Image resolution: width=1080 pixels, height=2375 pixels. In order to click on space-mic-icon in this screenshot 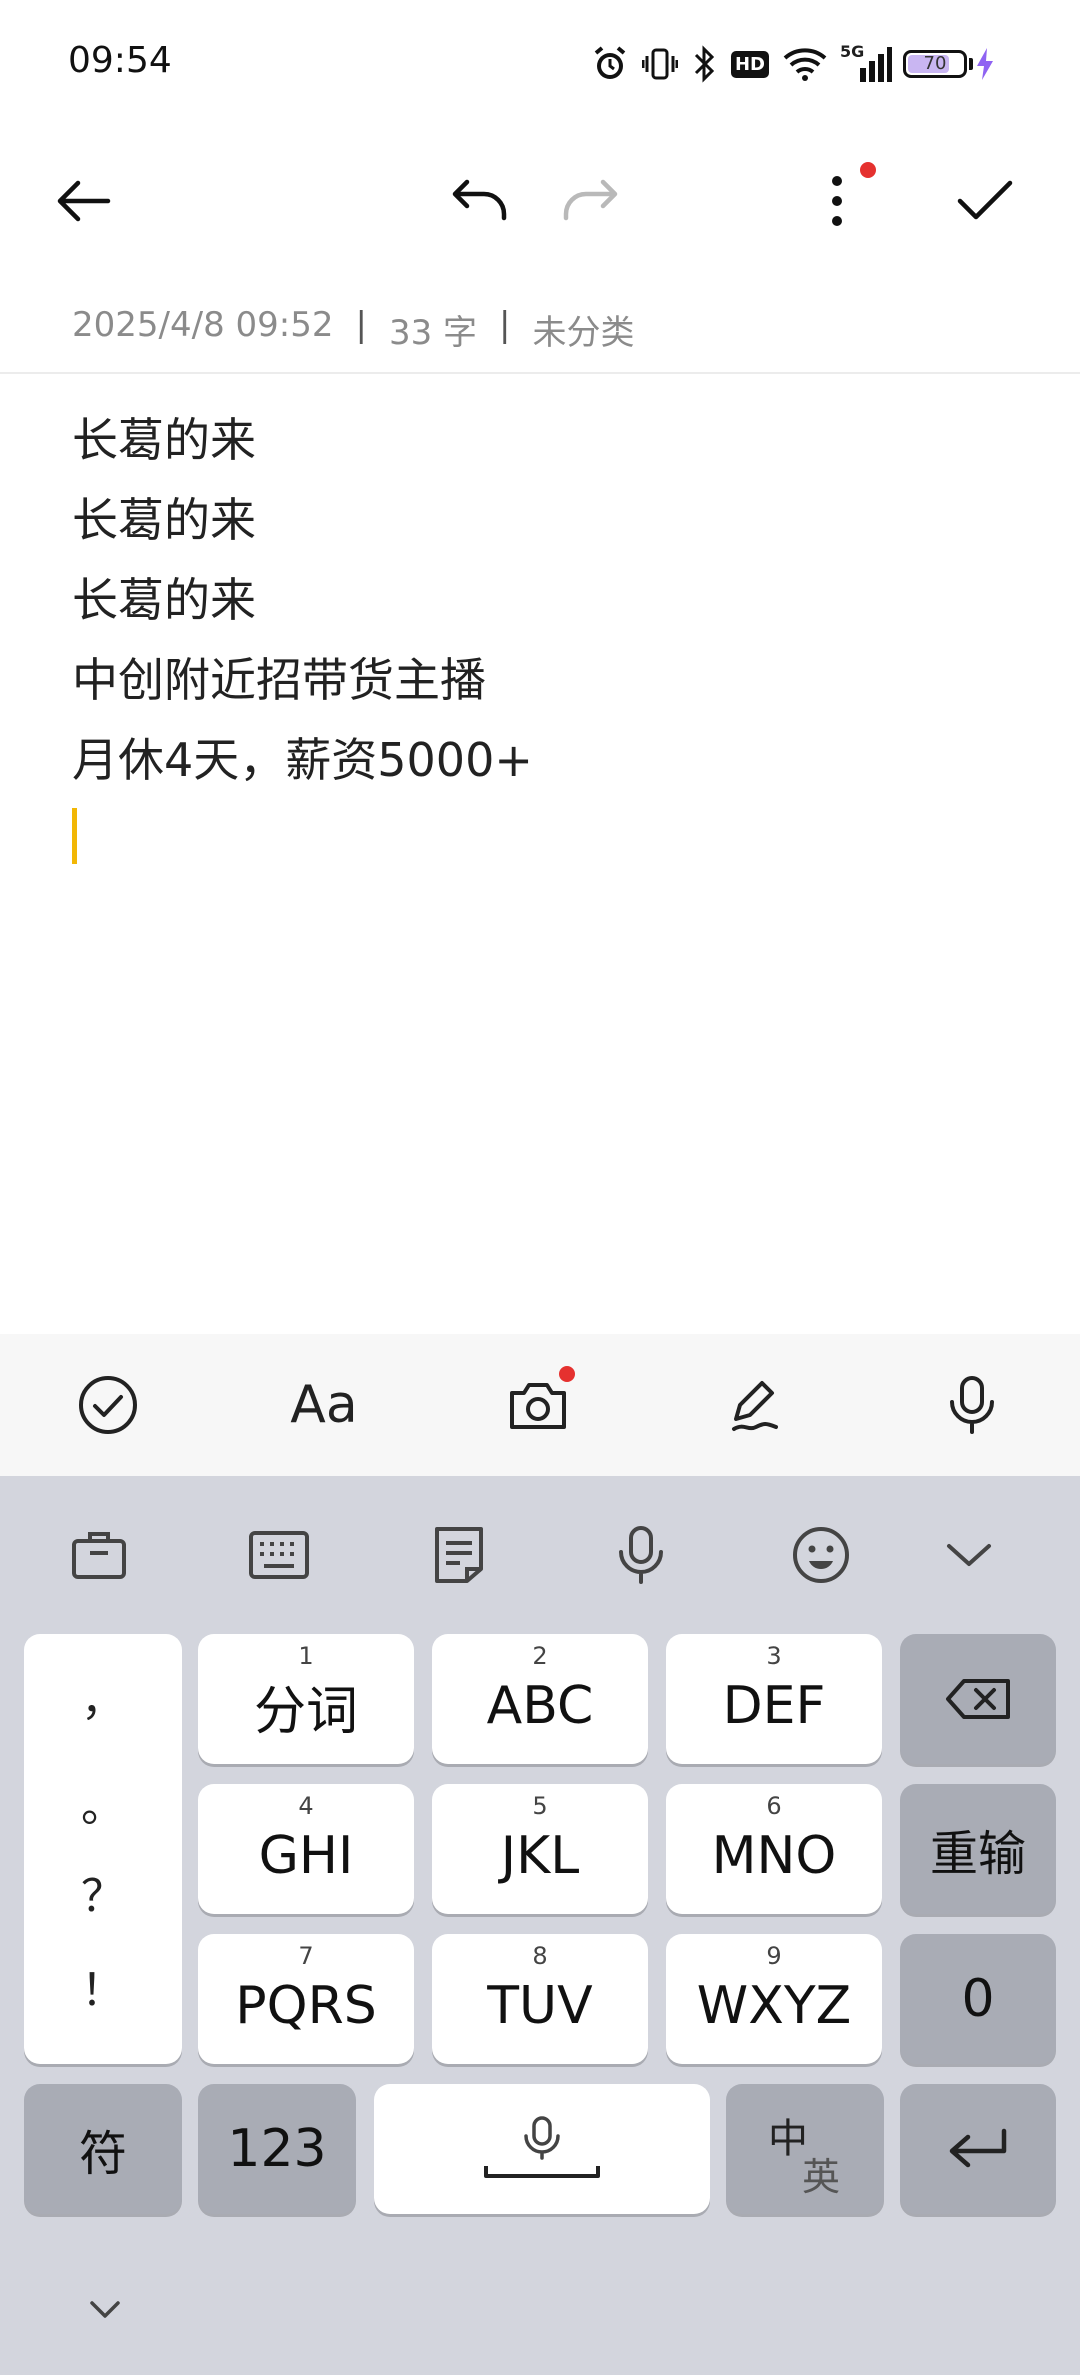, I will do `click(542, 2147)`.